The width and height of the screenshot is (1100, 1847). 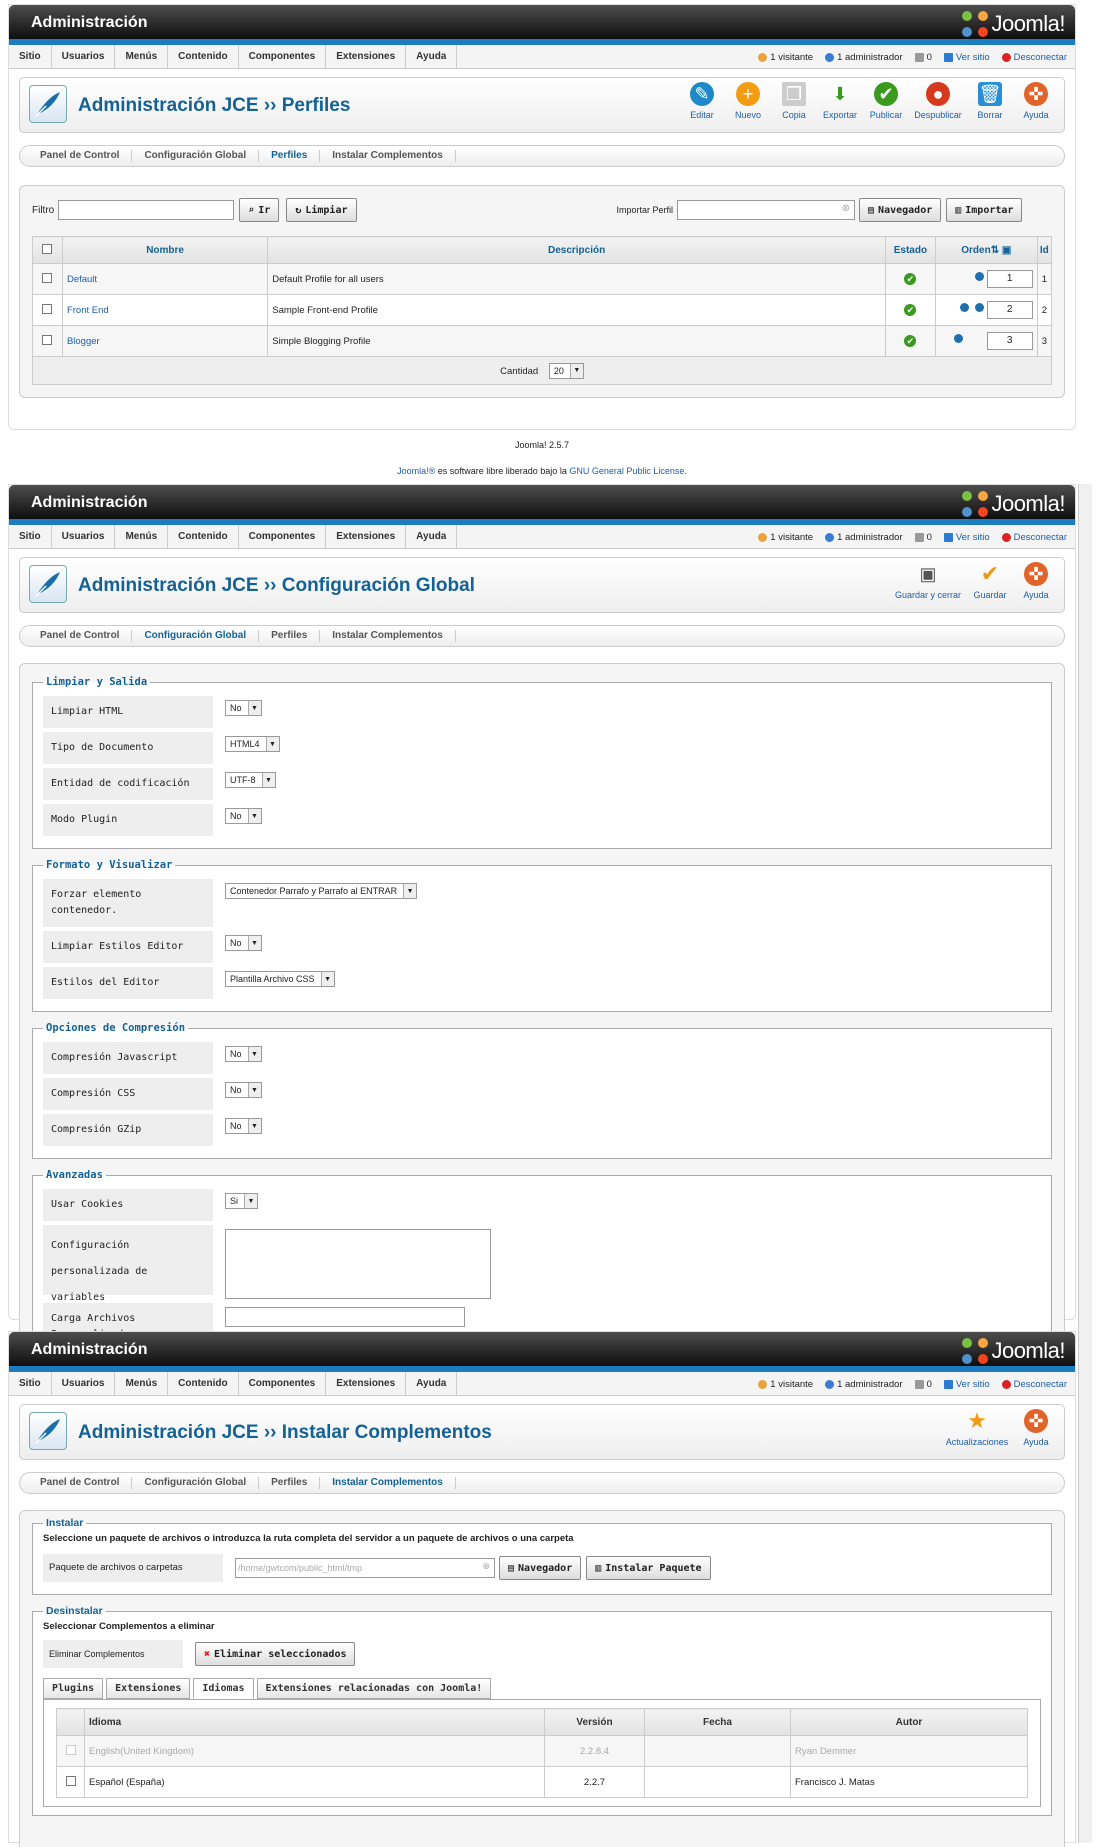 I want to click on scrollbar, so click(x=1085, y=1163).